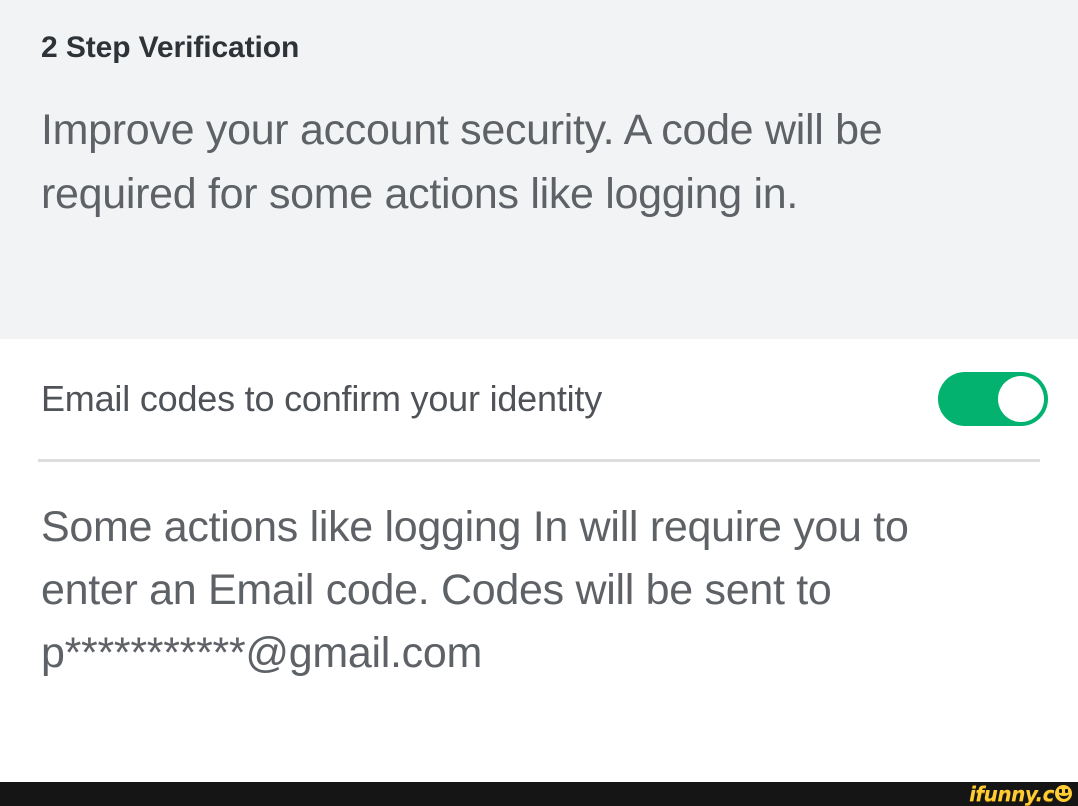 The width and height of the screenshot is (1078, 806). I want to click on page-title: 2 Step Verification, so click(170, 47).